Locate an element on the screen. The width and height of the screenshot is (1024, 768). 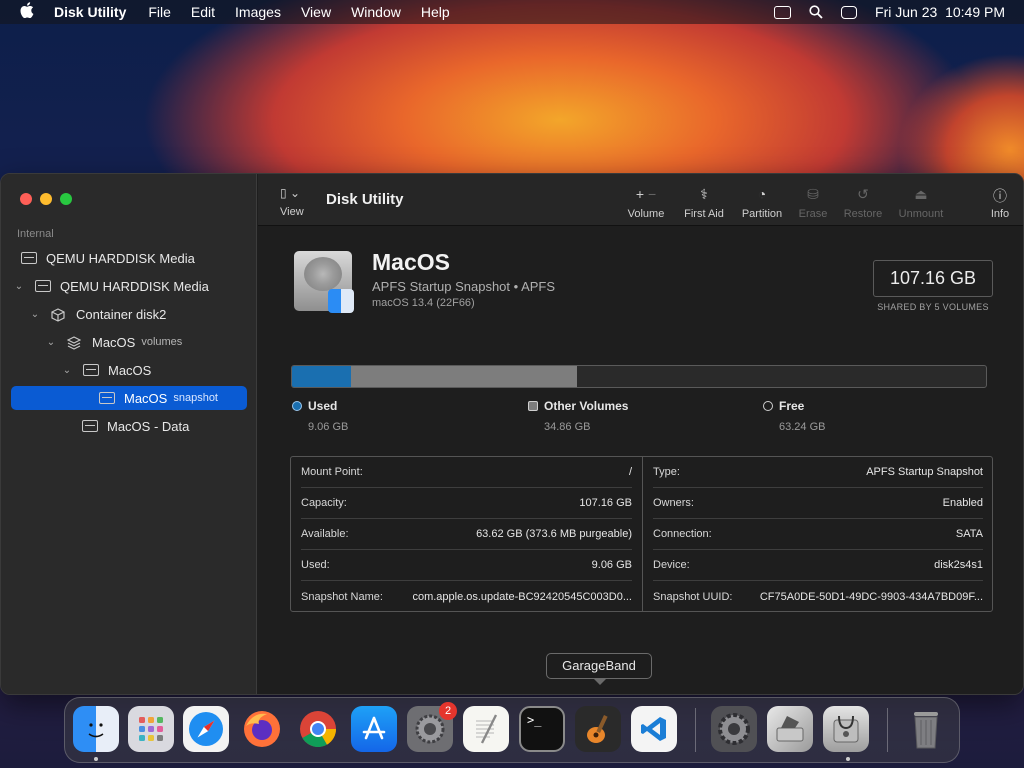
window-controls is located at coordinates (46, 199).